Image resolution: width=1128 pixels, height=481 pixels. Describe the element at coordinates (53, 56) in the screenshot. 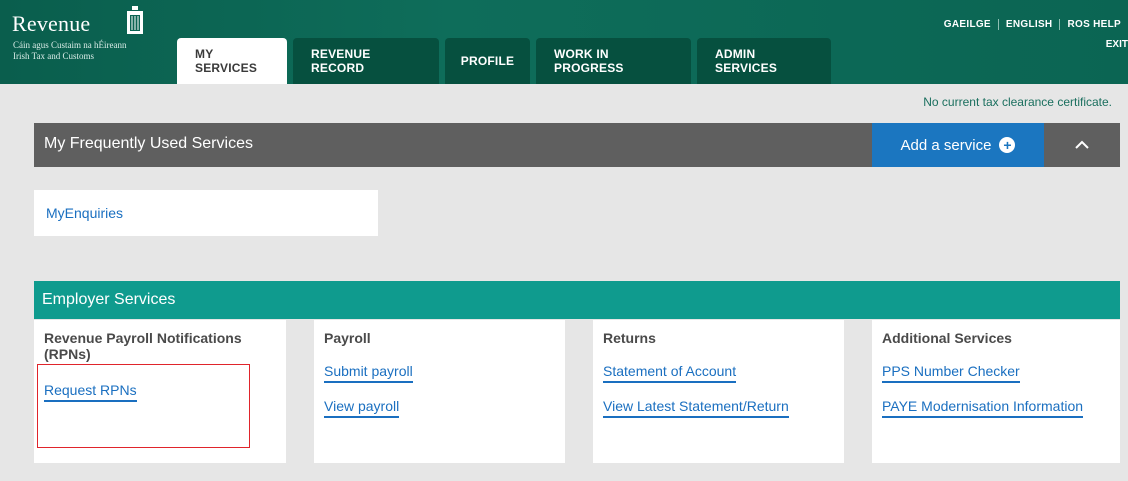

I see `logo-subtitle-english: Irish Tax and Customs` at that location.